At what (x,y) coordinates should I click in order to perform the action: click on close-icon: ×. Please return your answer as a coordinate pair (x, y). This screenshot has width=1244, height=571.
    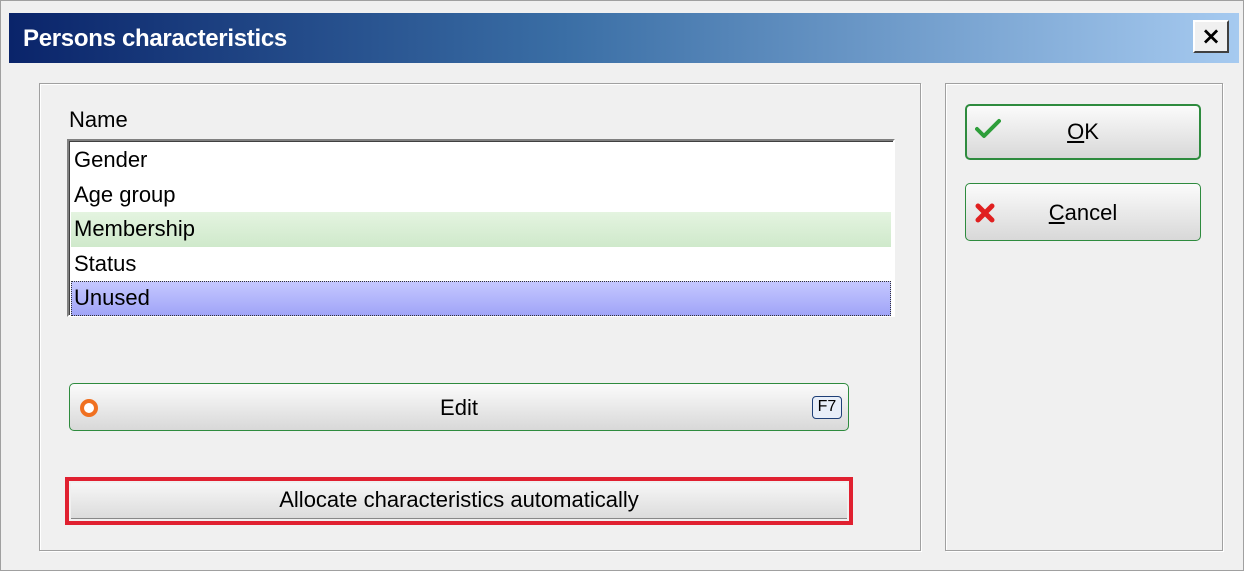
    Looking at the image, I should click on (1211, 36).